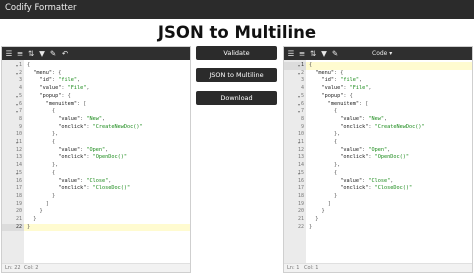  Describe the element at coordinates (236, 98) in the screenshot. I see `download-button: Download` at that location.